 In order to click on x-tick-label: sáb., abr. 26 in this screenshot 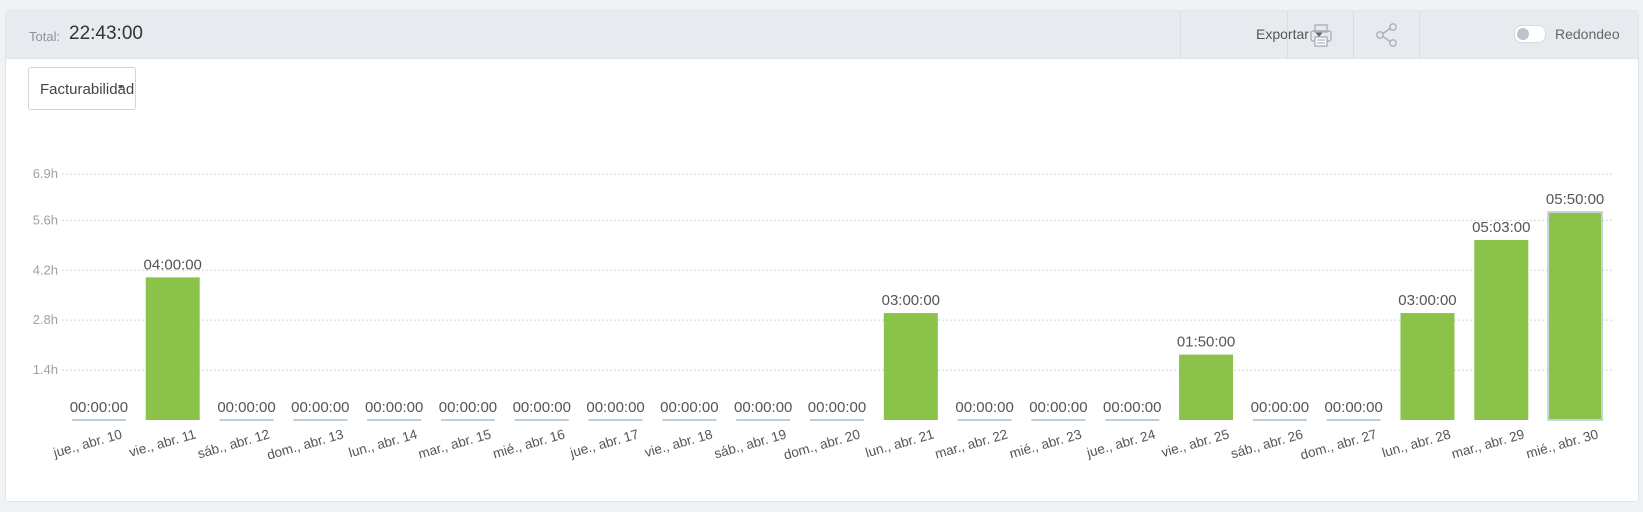, I will do `click(1267, 443)`.